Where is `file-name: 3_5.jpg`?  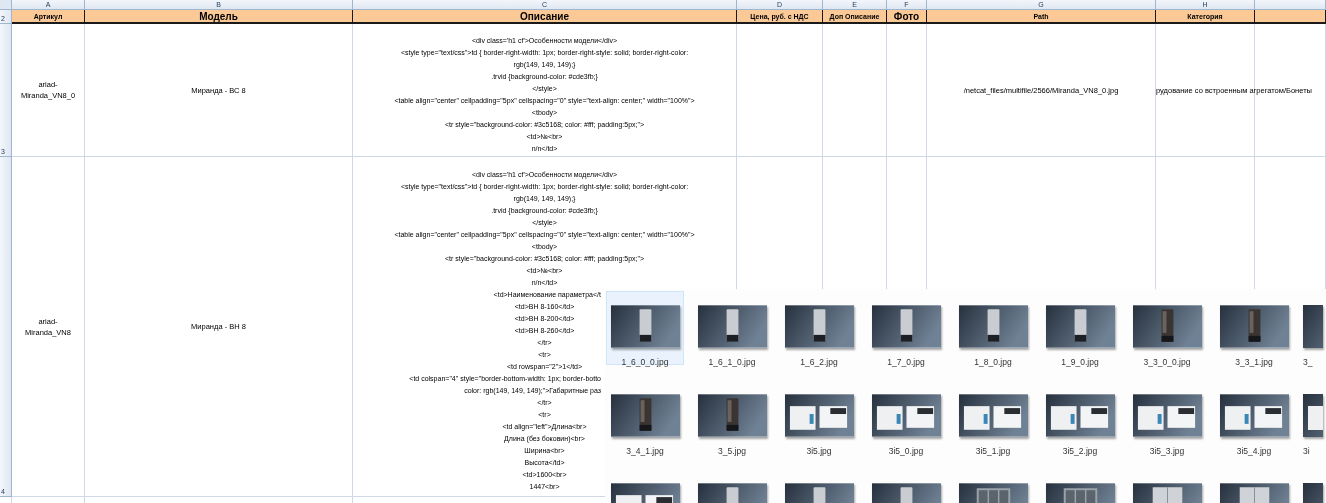 file-name: 3_5.jpg is located at coordinates (732, 451).